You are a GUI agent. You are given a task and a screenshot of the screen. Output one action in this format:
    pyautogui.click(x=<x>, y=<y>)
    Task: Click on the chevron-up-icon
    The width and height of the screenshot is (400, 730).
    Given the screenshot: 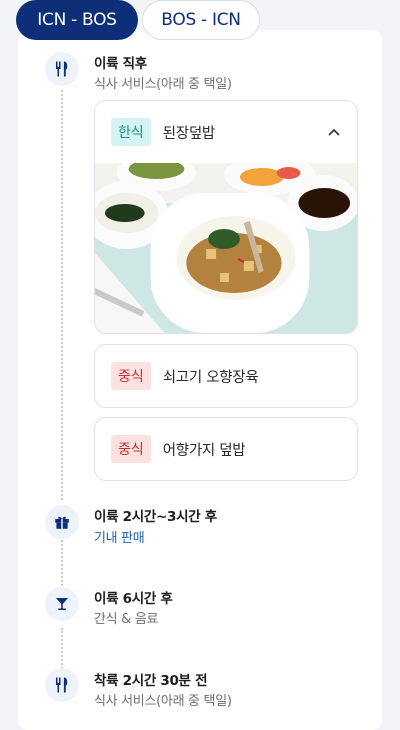 What is the action you would take?
    pyautogui.click(x=334, y=132)
    